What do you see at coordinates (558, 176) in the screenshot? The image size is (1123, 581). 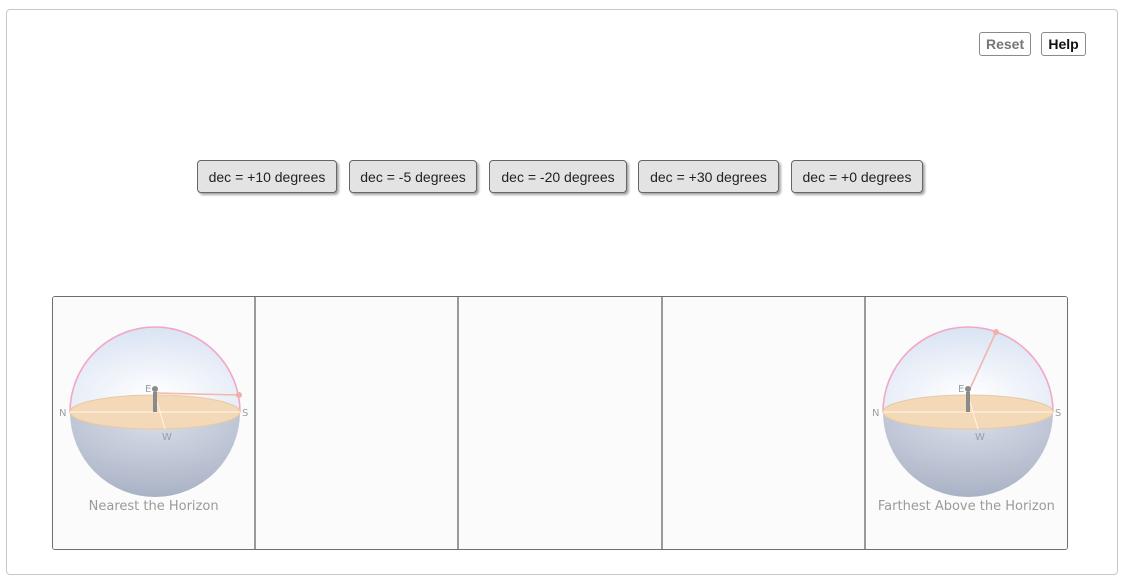 I see `choice-dec-minus-20: dec = -20 degrees` at bounding box center [558, 176].